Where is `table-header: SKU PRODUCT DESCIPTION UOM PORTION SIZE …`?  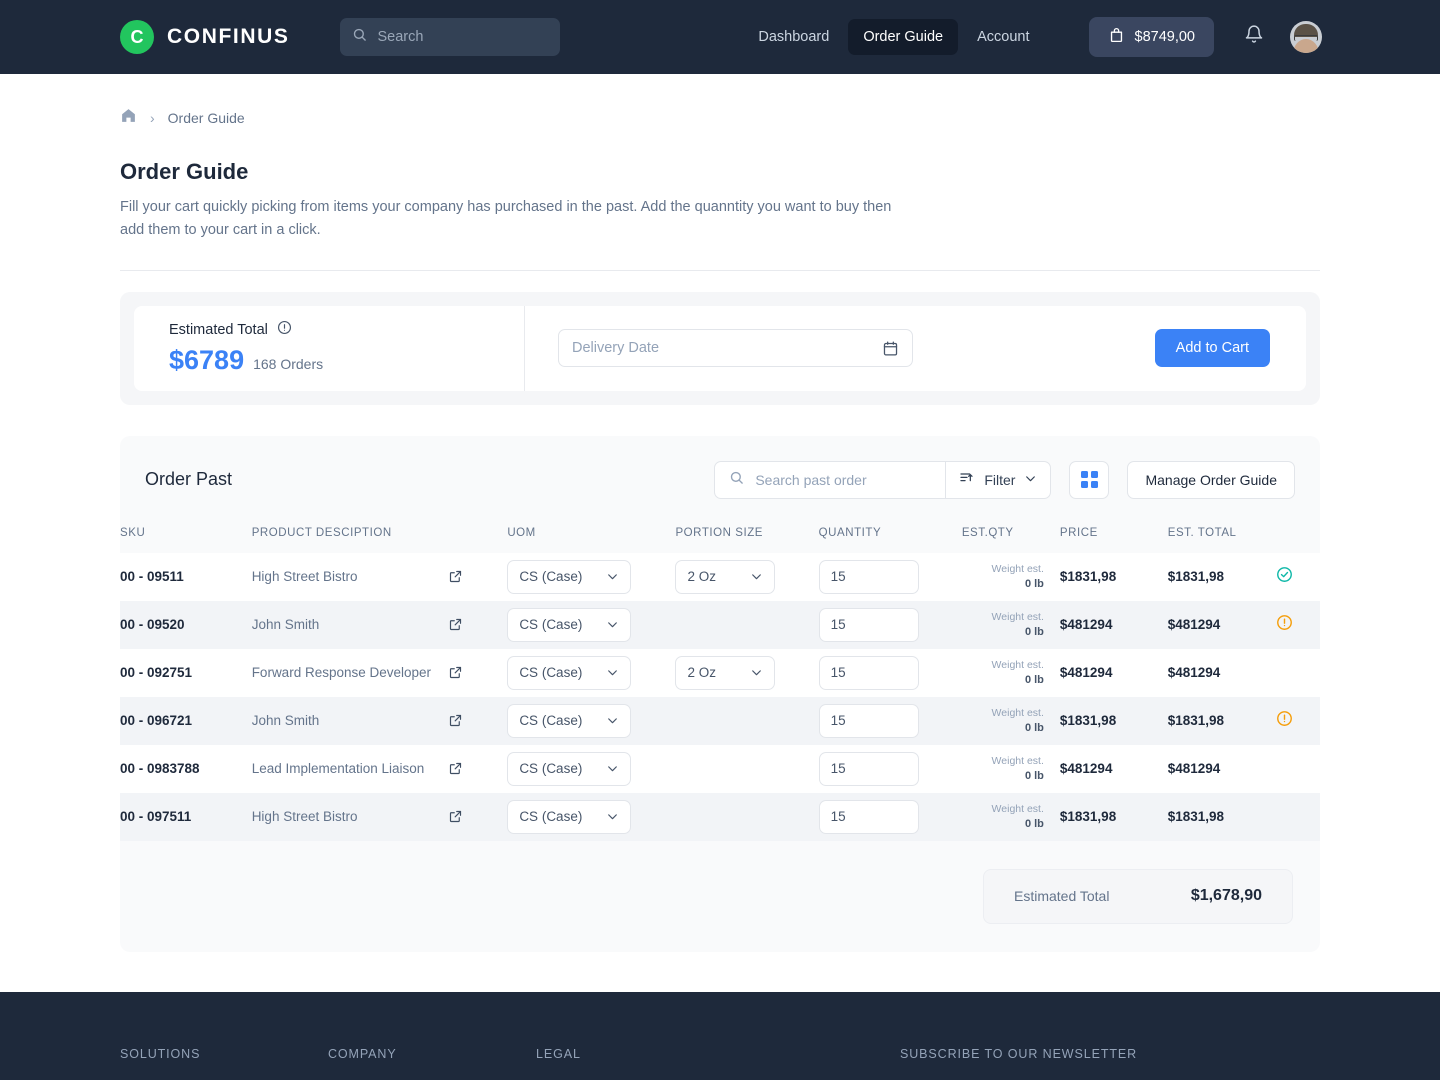
table-header: SKU PRODUCT DESCIPTION UOM PORTION SIZE … is located at coordinates (720, 540).